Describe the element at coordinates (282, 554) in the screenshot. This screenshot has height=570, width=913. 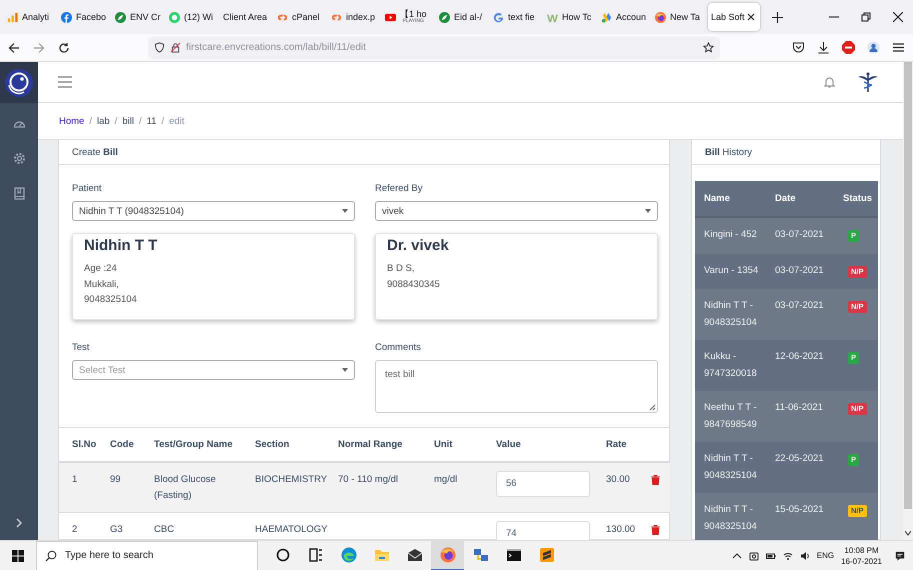
I see `circle-icon` at that location.